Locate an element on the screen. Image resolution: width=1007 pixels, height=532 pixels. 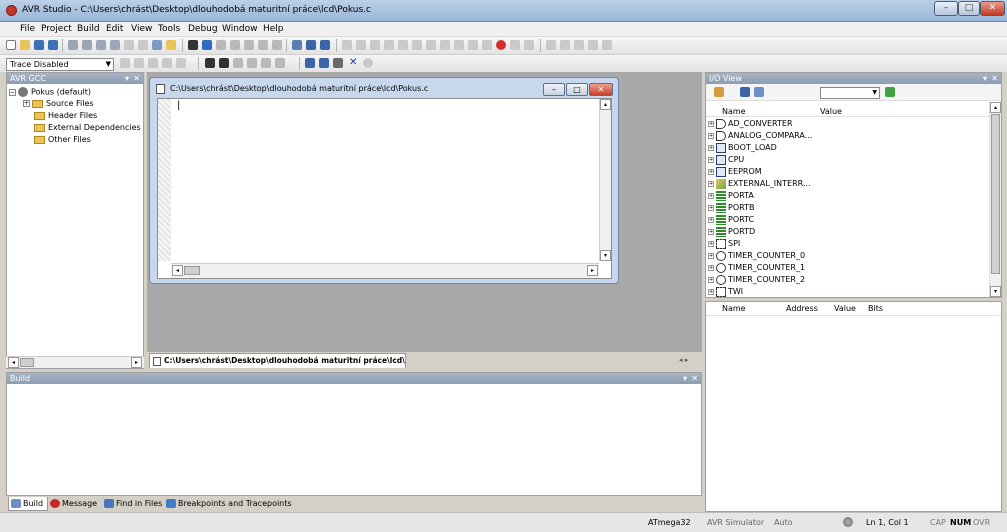
column-name: Name is located at coordinates (734, 309).